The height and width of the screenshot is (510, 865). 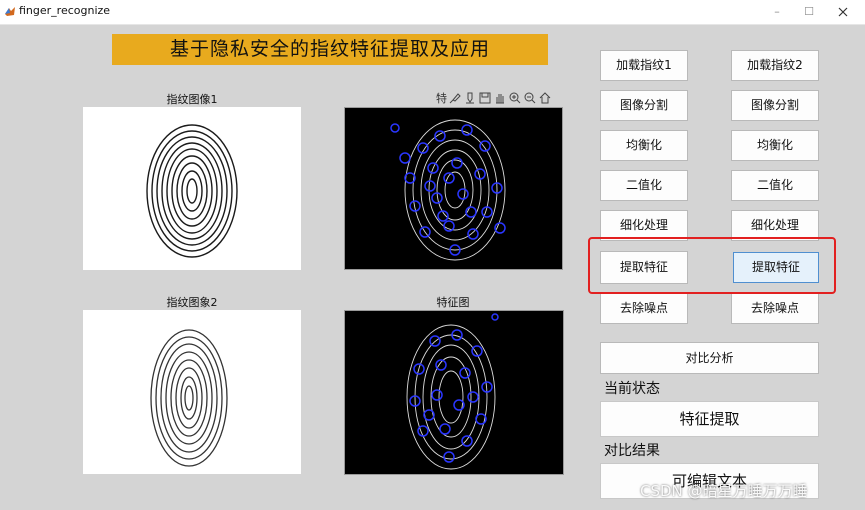 What do you see at coordinates (192, 99) in the screenshot?
I see `fingerprint-image-1-title: 指纹图像1` at bounding box center [192, 99].